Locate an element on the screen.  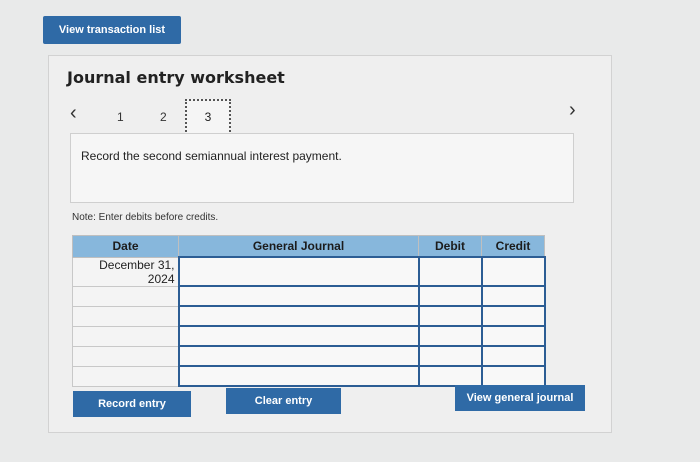
table-header-row: Date General Journal Debit Credit is located at coordinates (308, 246).